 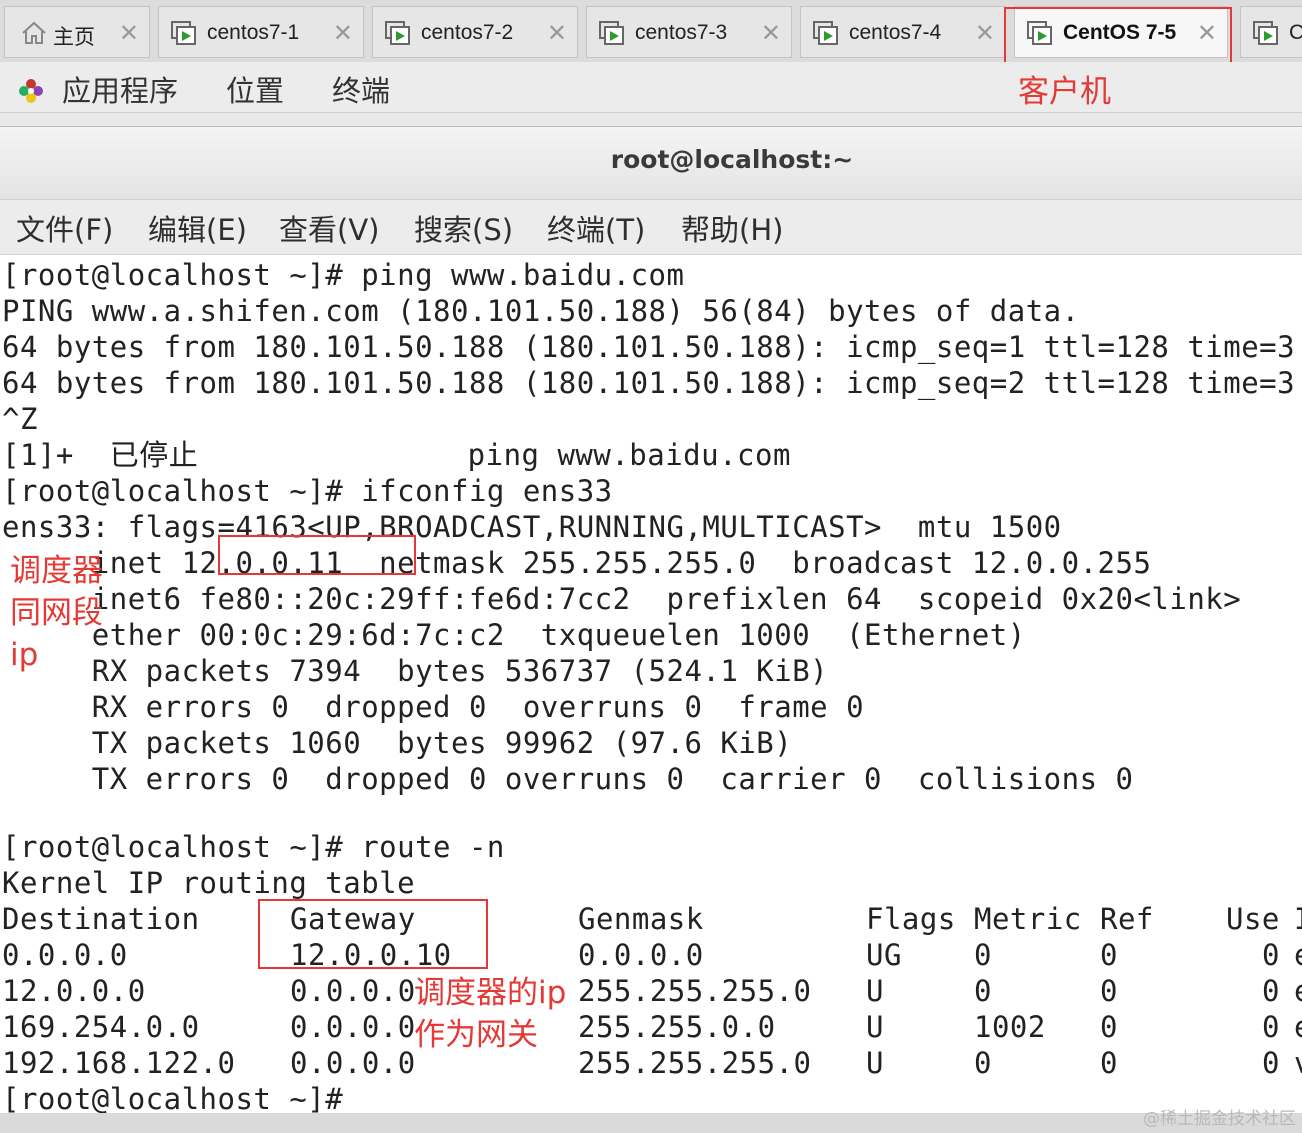 I want to click on menu-edit: 编辑(E), so click(x=197, y=228).